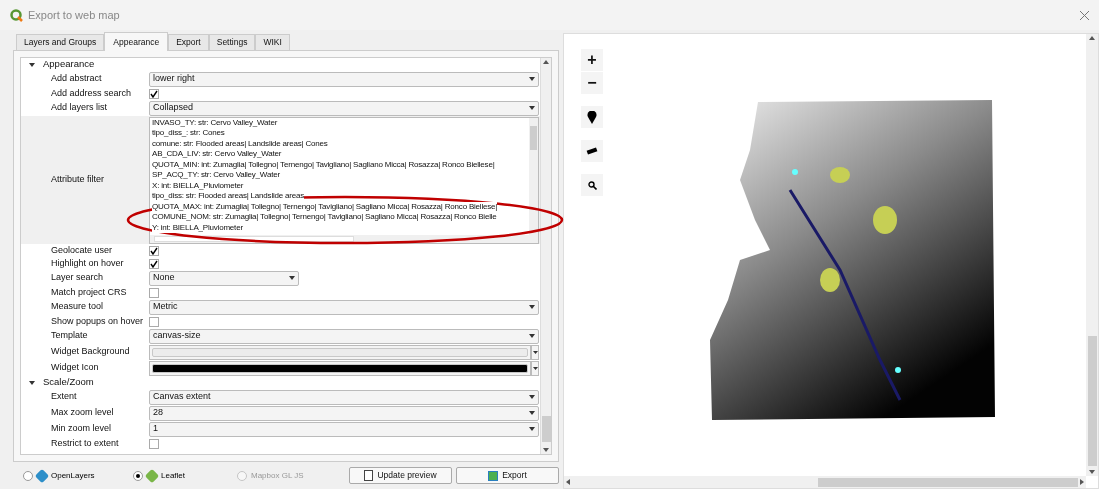 The width and height of the screenshot is (1099, 489). Describe the element at coordinates (344, 307) in the screenshot. I see `dropdown: Metric` at that location.